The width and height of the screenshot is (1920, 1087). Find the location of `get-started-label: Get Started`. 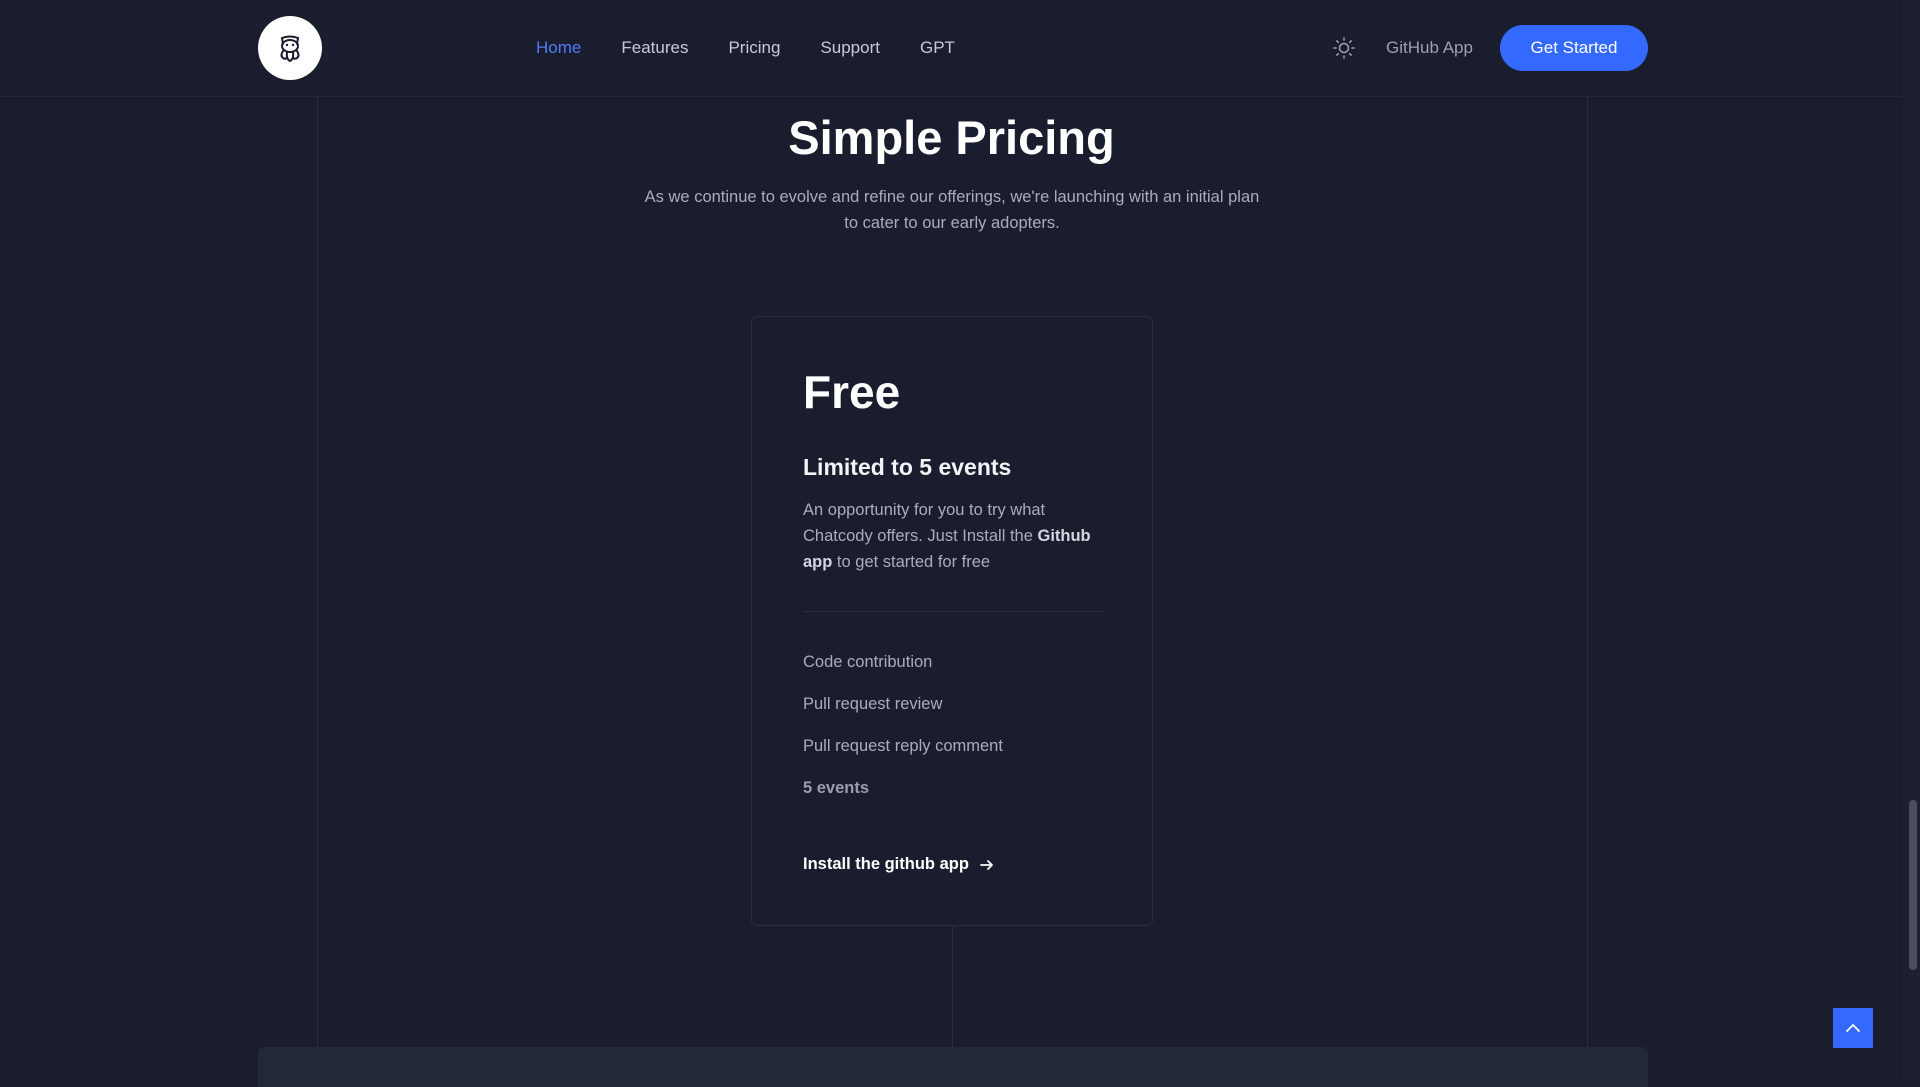

get-started-label: Get Started is located at coordinates (1574, 47).